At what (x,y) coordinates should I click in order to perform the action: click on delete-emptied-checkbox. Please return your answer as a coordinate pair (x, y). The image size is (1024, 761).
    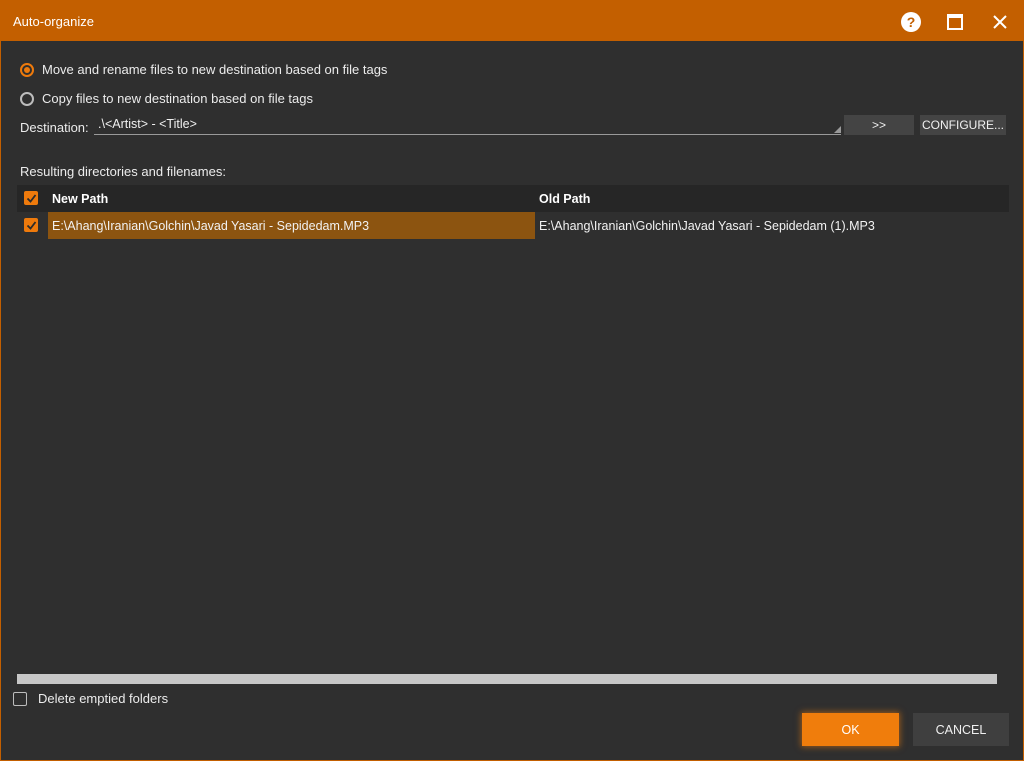
    Looking at the image, I should click on (20, 698).